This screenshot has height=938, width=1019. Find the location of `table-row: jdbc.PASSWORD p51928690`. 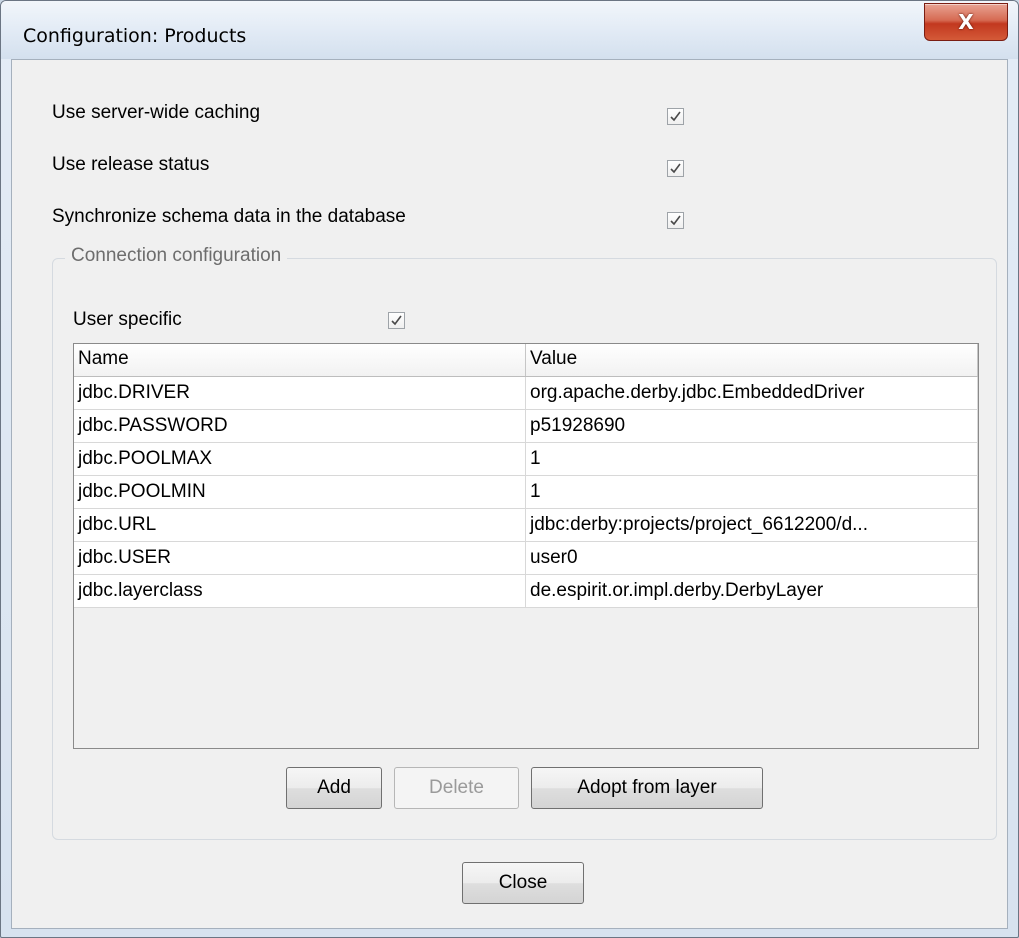

table-row: jdbc.PASSWORD p51928690 is located at coordinates (526, 426).